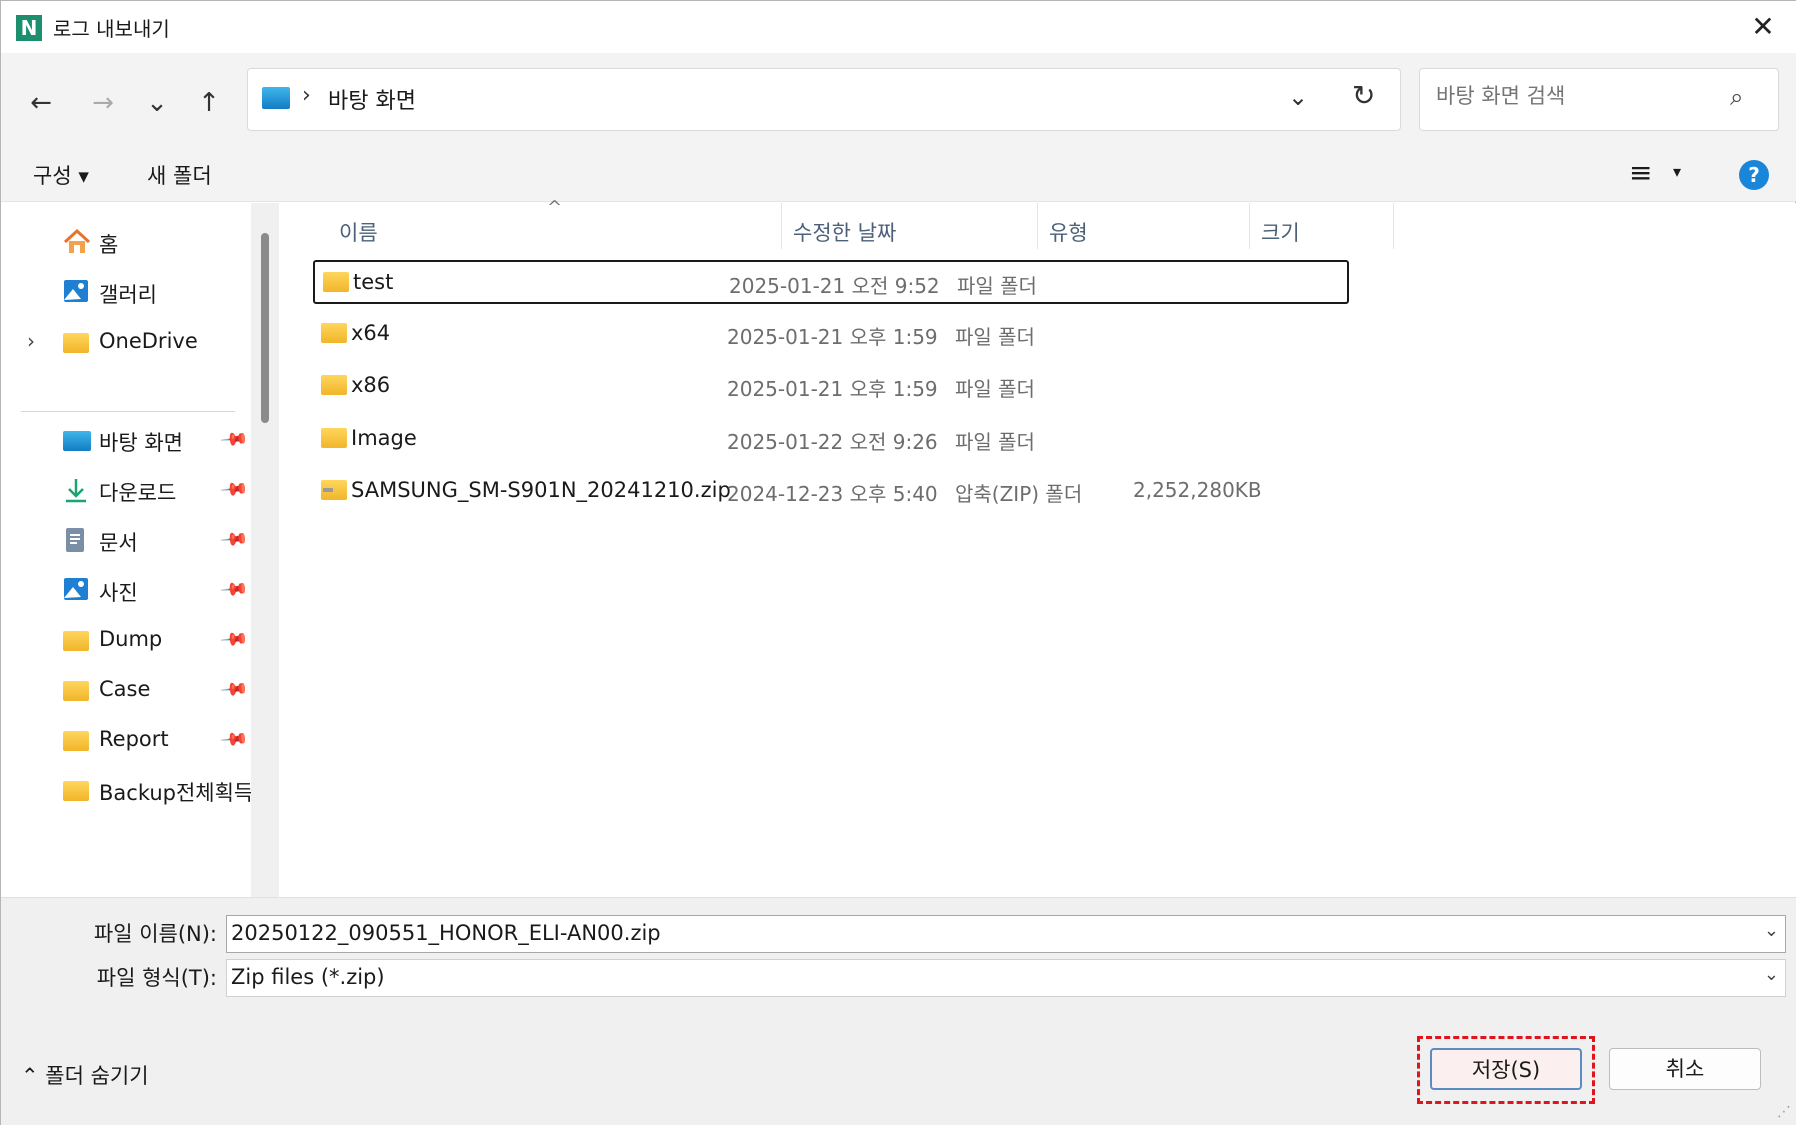  What do you see at coordinates (141, 443) in the screenshot?
I see `sidebar-item-label: 바탕 화면` at bounding box center [141, 443].